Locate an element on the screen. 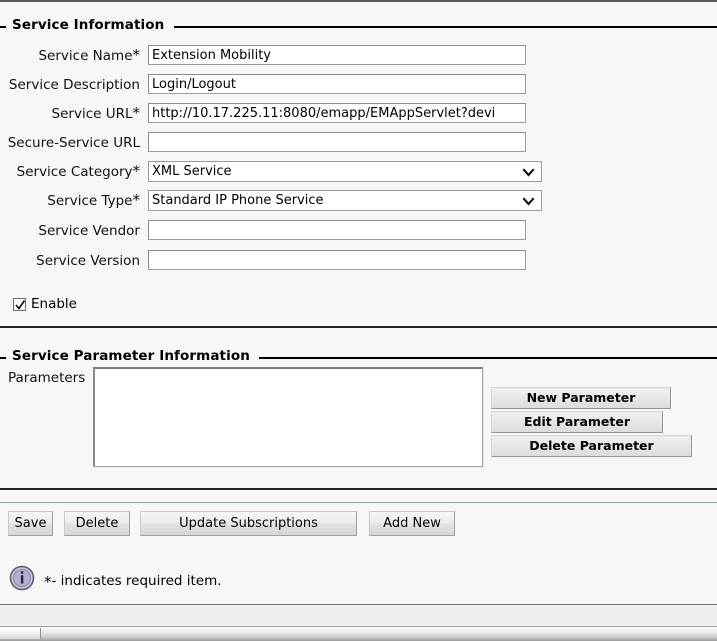  label-wrap-secure-service-url: Secure-Service URL is located at coordinates (74, 143).